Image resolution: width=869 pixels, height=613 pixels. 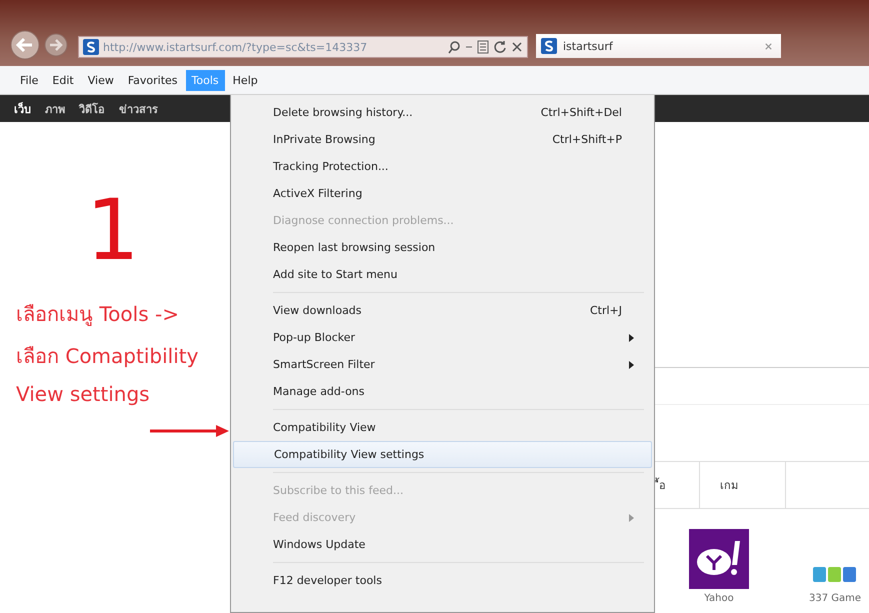 What do you see at coordinates (442, 544) in the screenshot?
I see `menu-item: Windows Update` at bounding box center [442, 544].